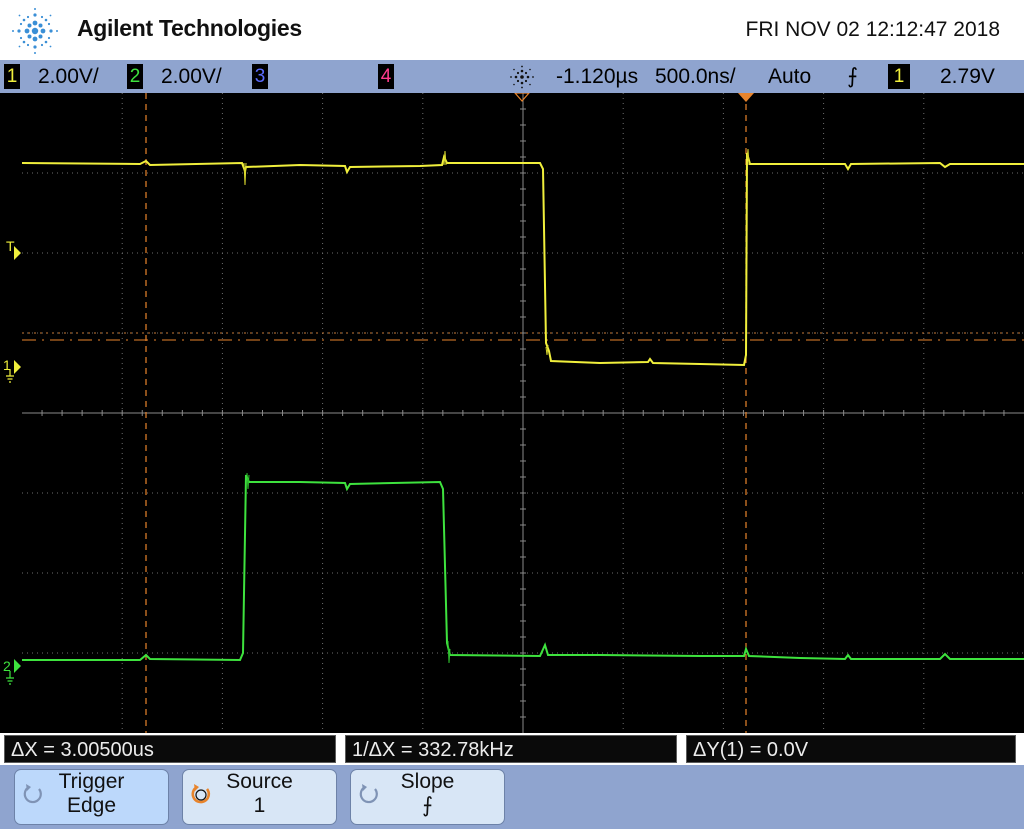 The image size is (1024, 829). What do you see at coordinates (191, 76) in the screenshot?
I see `ch2-scale: 2.00V/` at bounding box center [191, 76].